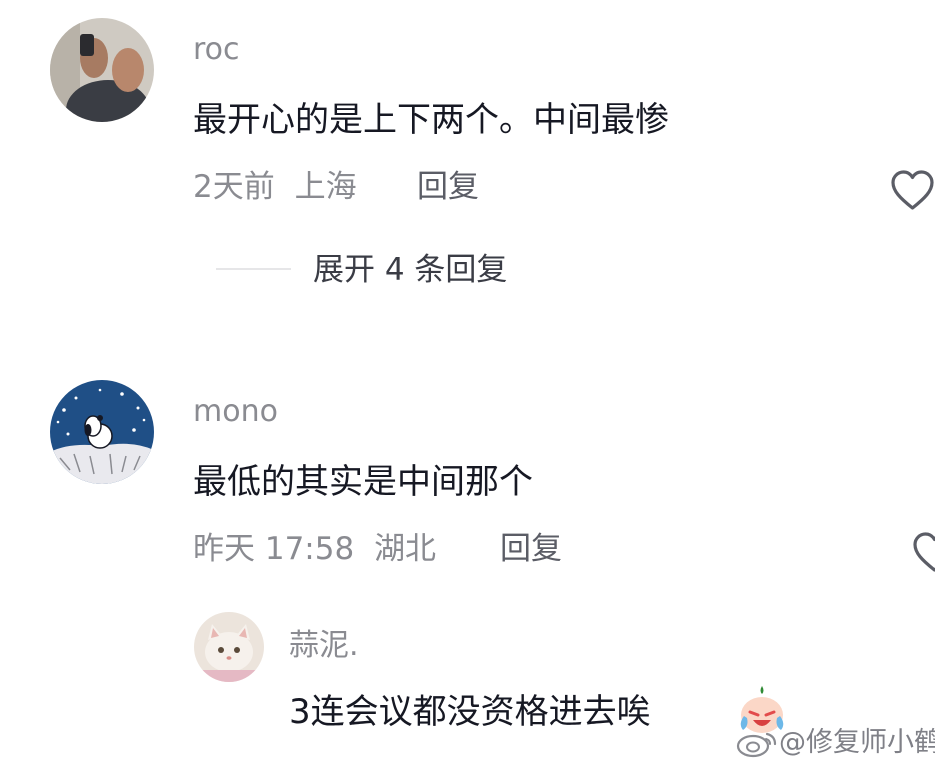  I want to click on reply-text: 3连会议都没资格进去唉, so click(470, 712).